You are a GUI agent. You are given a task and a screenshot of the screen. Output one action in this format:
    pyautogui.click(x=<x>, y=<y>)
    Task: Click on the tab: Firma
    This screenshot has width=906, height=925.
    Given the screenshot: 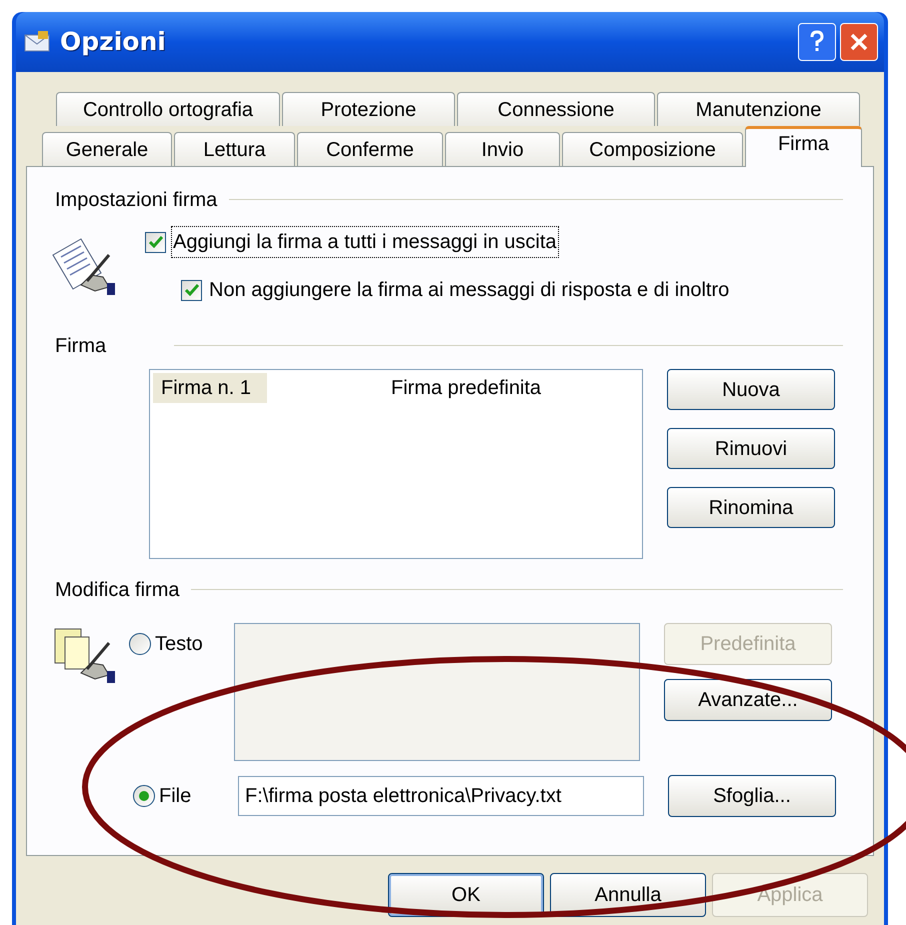 What is the action you would take?
    pyautogui.click(x=803, y=146)
    